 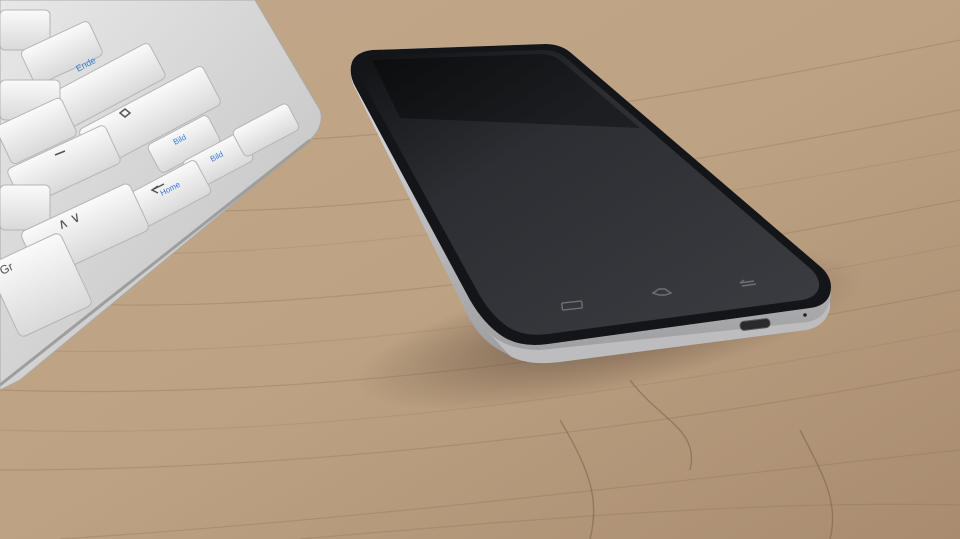 I want to click on microphone-hole-icon, so click(x=805, y=315).